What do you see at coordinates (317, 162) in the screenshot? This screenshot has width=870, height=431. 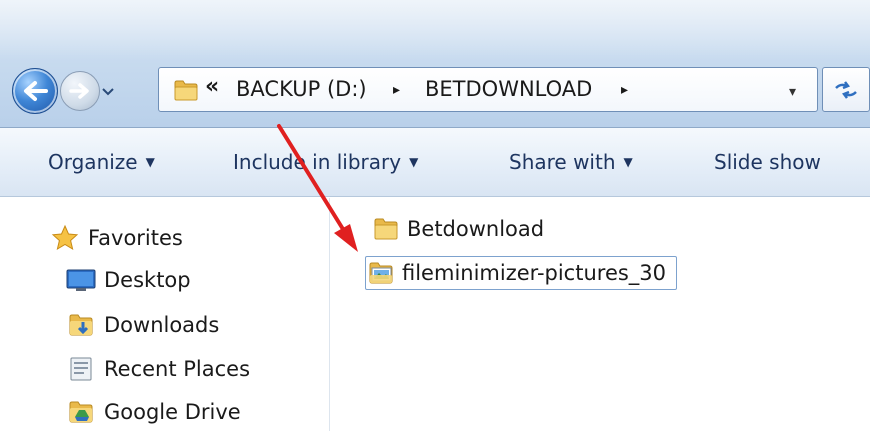 I see `include-in-library-label: Include in library` at bounding box center [317, 162].